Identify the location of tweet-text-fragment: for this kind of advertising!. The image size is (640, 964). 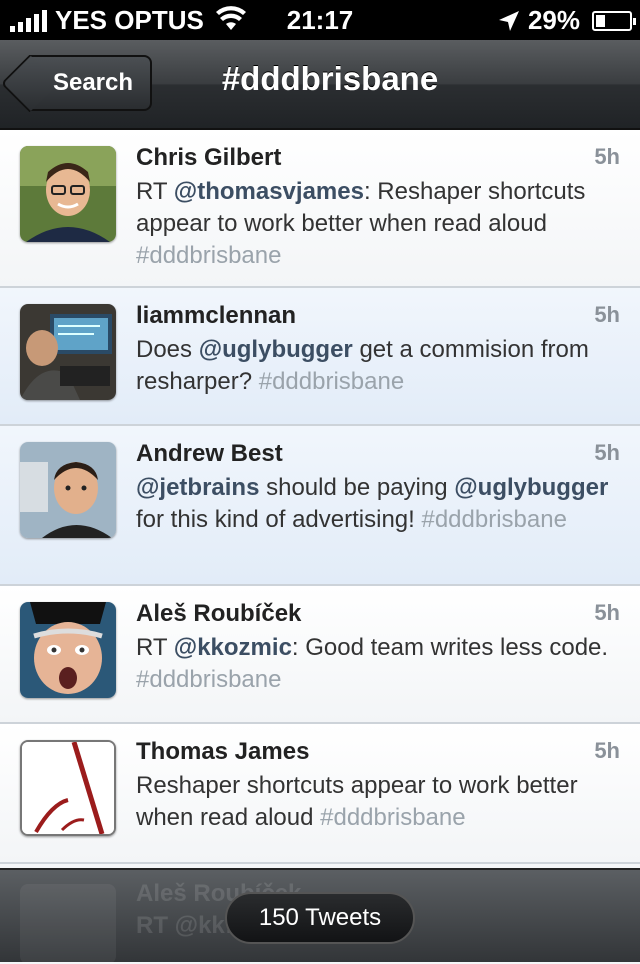
(279, 519).